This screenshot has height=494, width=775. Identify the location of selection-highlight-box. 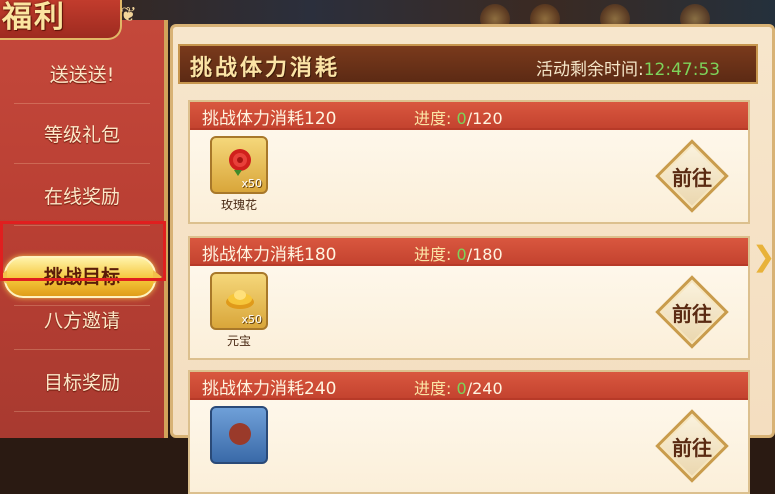
(83, 251).